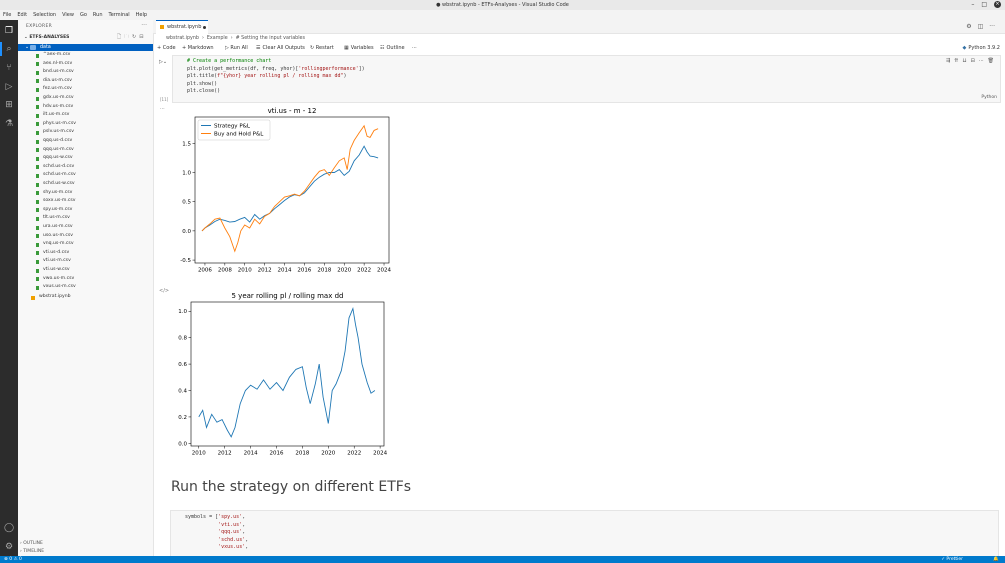  Describe the element at coordinates (236, 48) in the screenshot. I see `run-all-button: ▷ Run All` at that location.